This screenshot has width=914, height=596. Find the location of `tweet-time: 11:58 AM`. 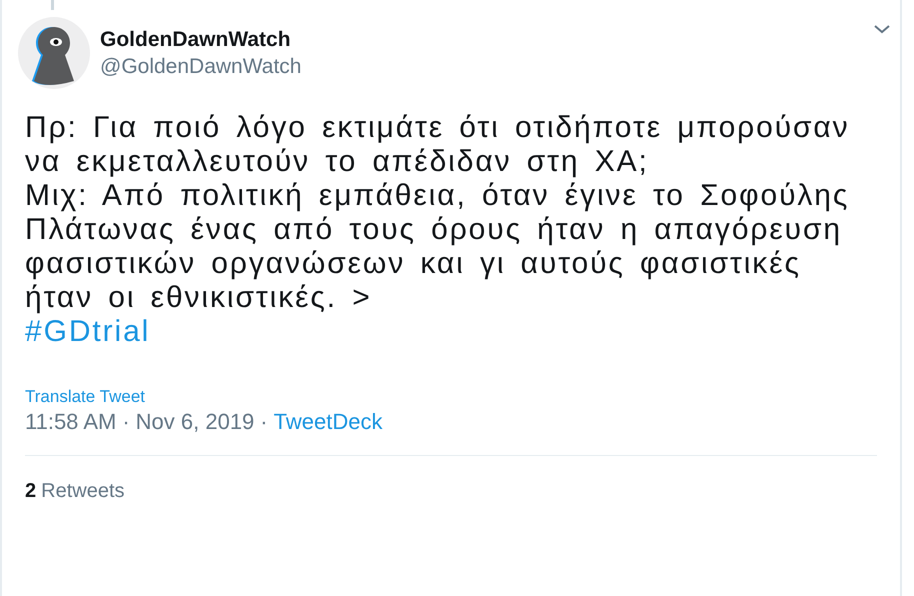

tweet-time: 11:58 AM is located at coordinates (70, 422).